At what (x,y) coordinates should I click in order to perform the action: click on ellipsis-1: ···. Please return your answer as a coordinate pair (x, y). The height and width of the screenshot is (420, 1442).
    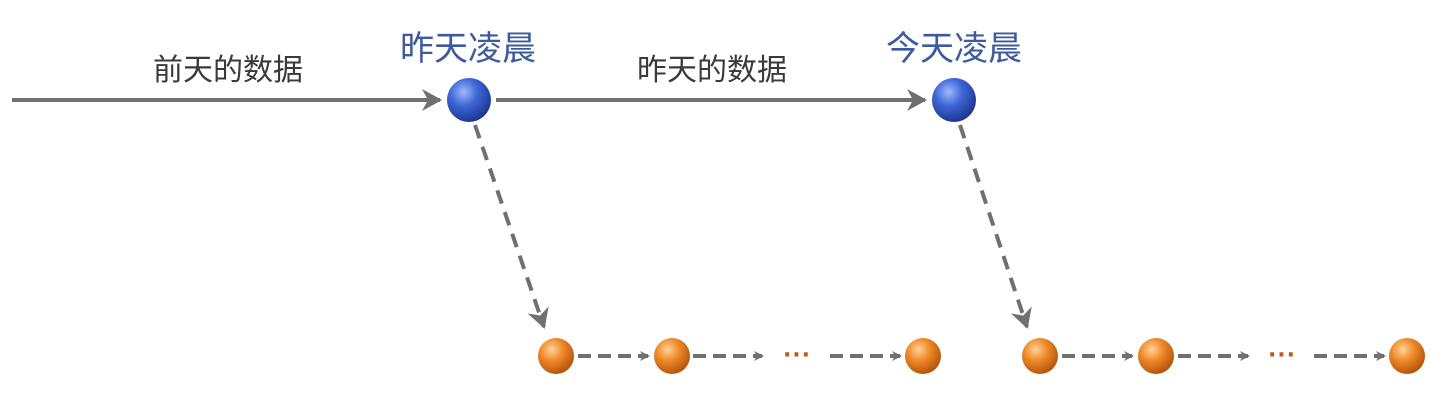
    Looking at the image, I should click on (797, 355).